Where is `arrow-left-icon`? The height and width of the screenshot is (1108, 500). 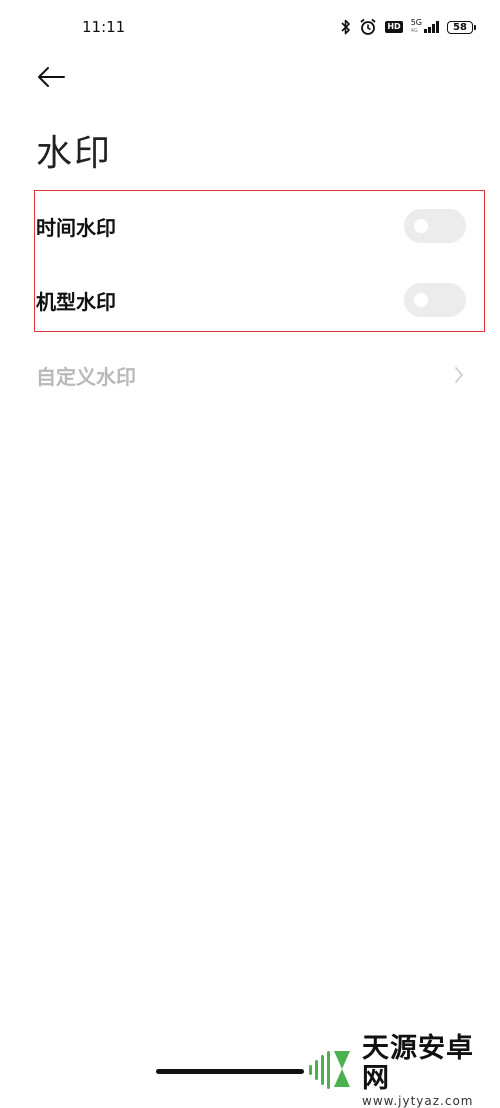
arrow-left-icon is located at coordinates (51, 79).